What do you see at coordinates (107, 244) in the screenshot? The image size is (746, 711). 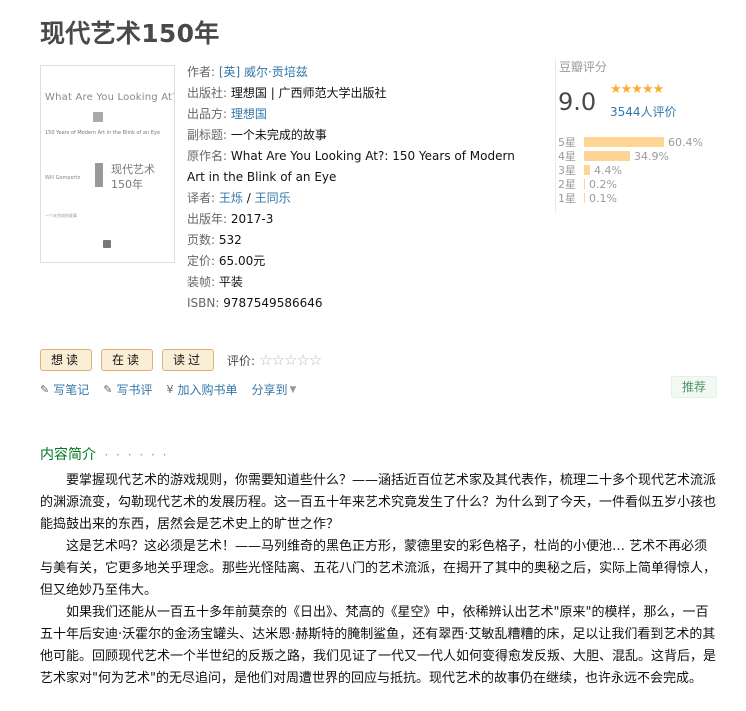 I see `publisher-logo-icon` at bounding box center [107, 244].